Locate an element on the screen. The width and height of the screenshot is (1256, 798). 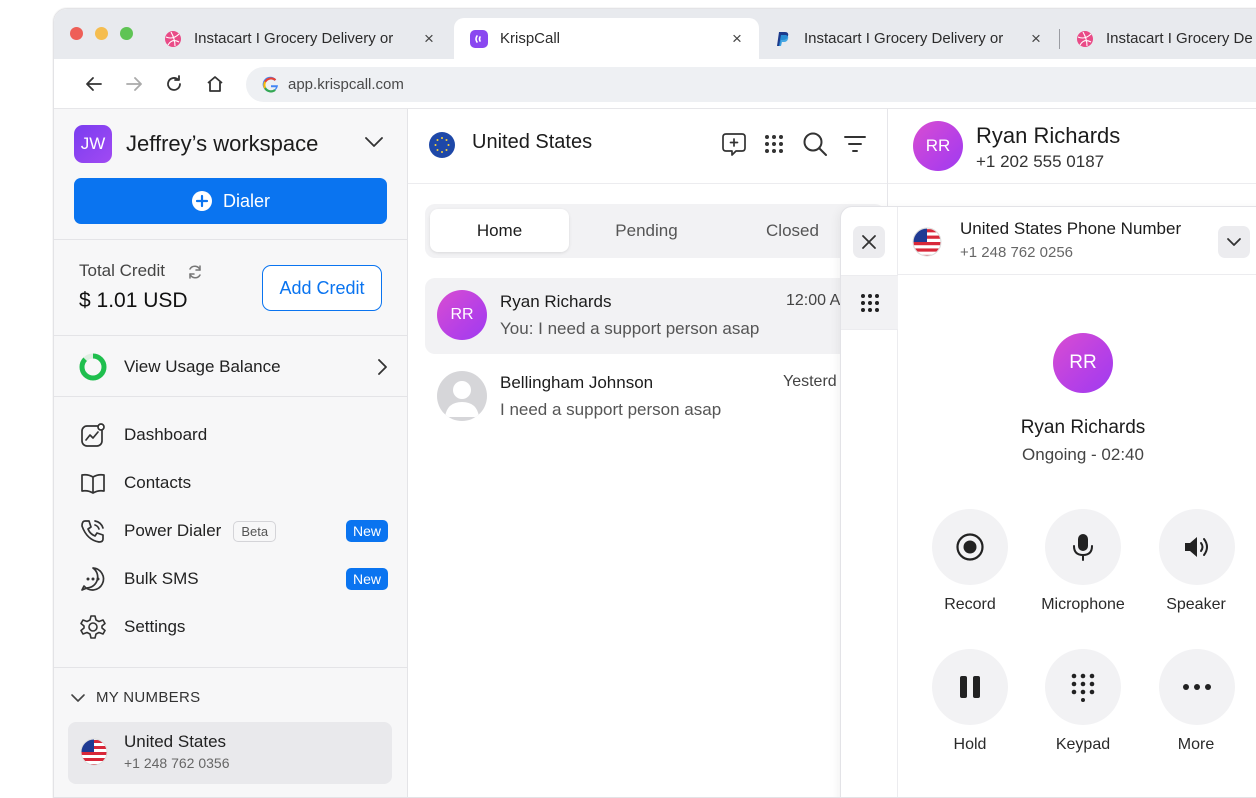
view-usage-balance-row: View Usage Balance is located at coordinates (233, 367).